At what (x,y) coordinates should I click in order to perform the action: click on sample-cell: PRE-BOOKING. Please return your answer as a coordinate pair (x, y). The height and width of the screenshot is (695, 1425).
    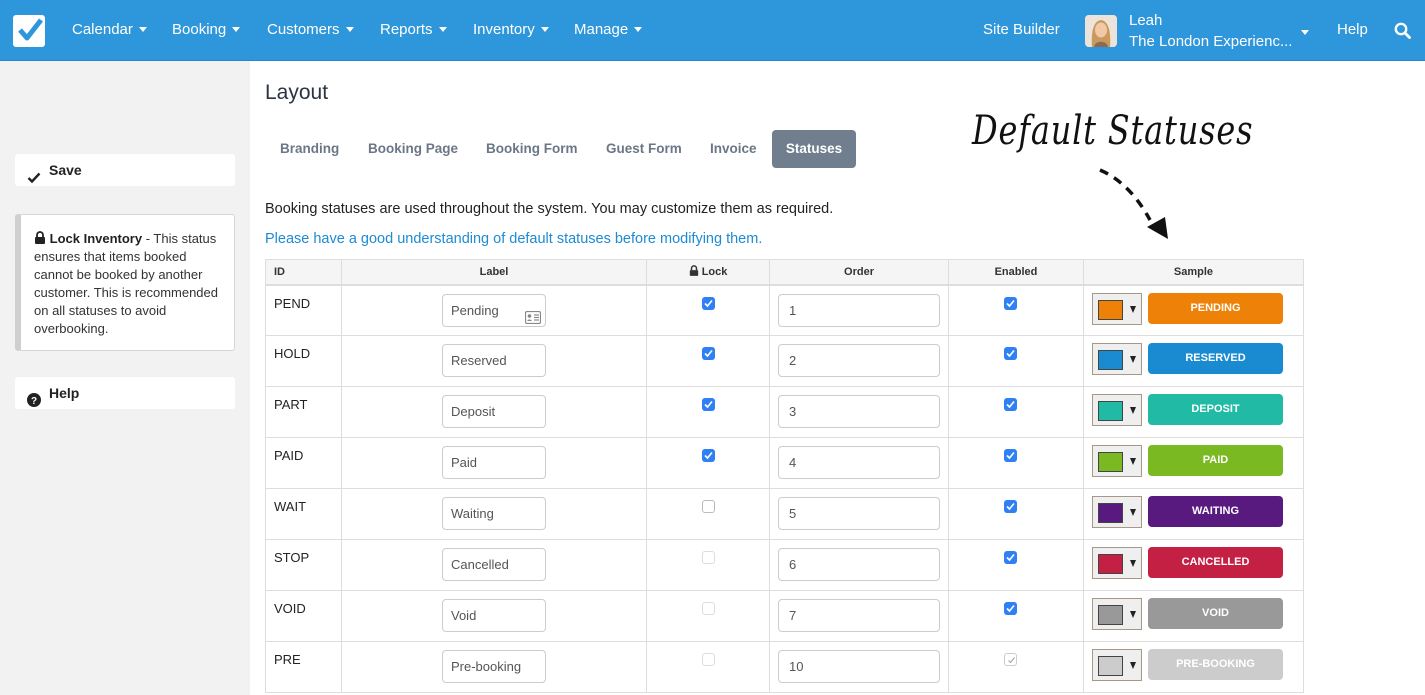
    Looking at the image, I should click on (1193, 667).